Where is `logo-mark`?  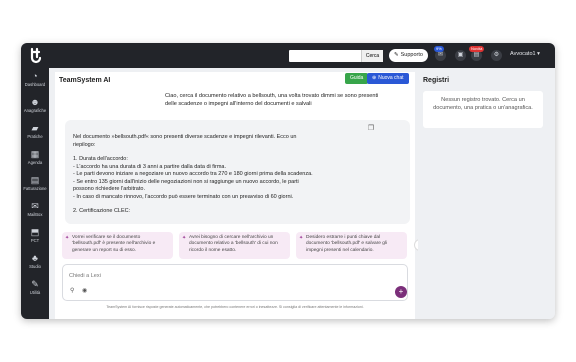
logo-mark is located at coordinates (36, 55).